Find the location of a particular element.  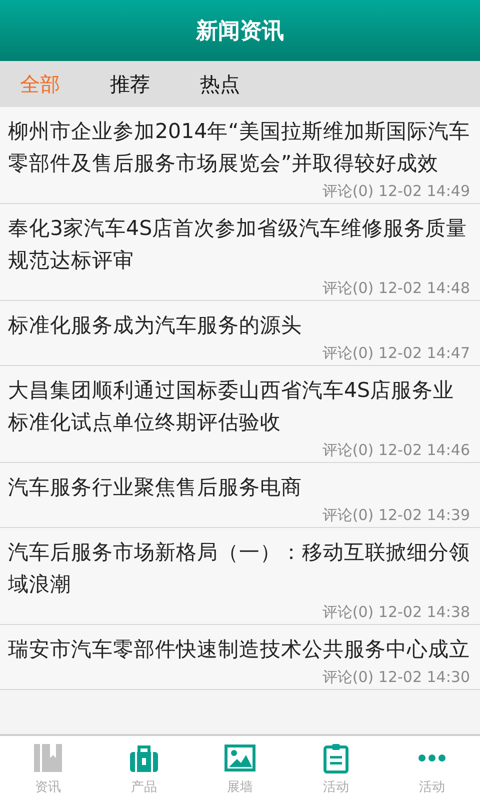

news-title: 汽车服务行业聚焦售后服务电商 is located at coordinates (155, 487).